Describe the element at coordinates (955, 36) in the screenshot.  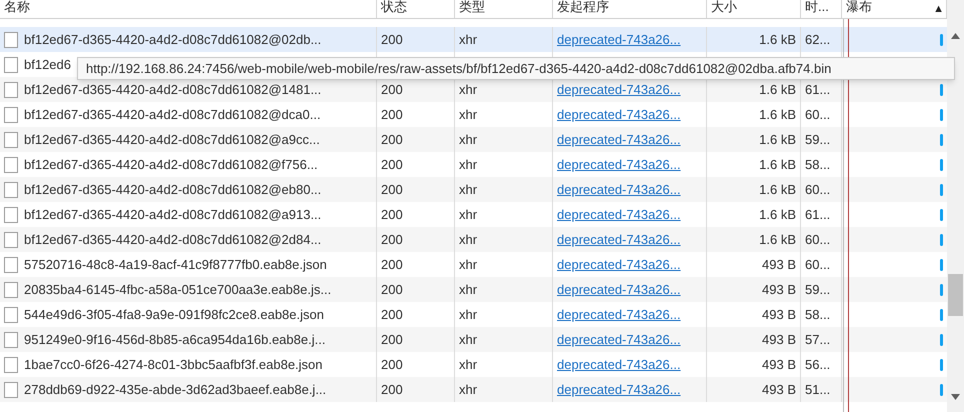
I see `scroll-up-icon` at that location.